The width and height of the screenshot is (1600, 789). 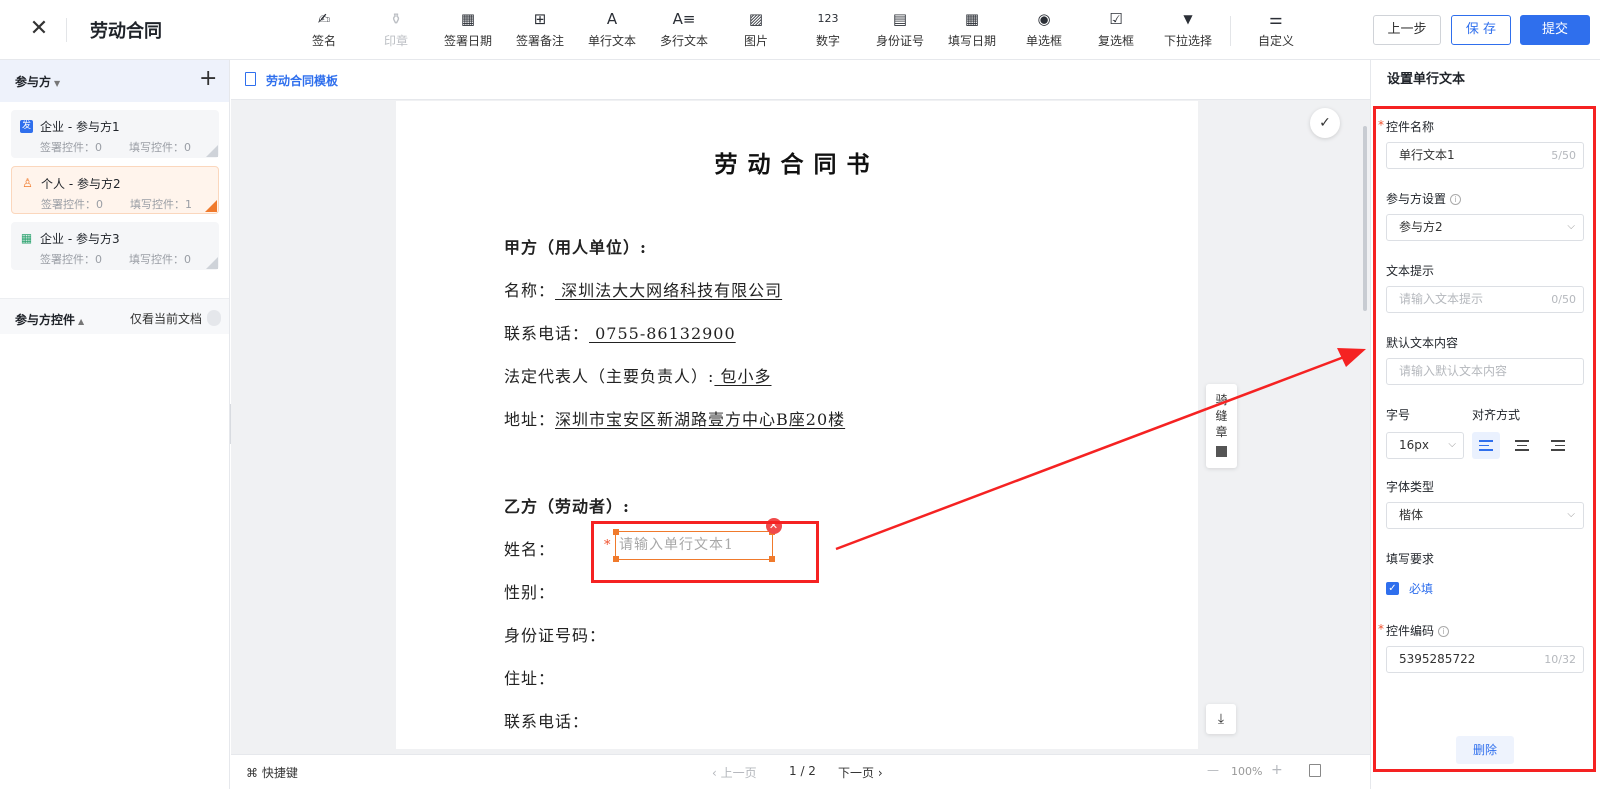 What do you see at coordinates (1426, 79) in the screenshot?
I see `panel-title: 设置单行文本` at bounding box center [1426, 79].